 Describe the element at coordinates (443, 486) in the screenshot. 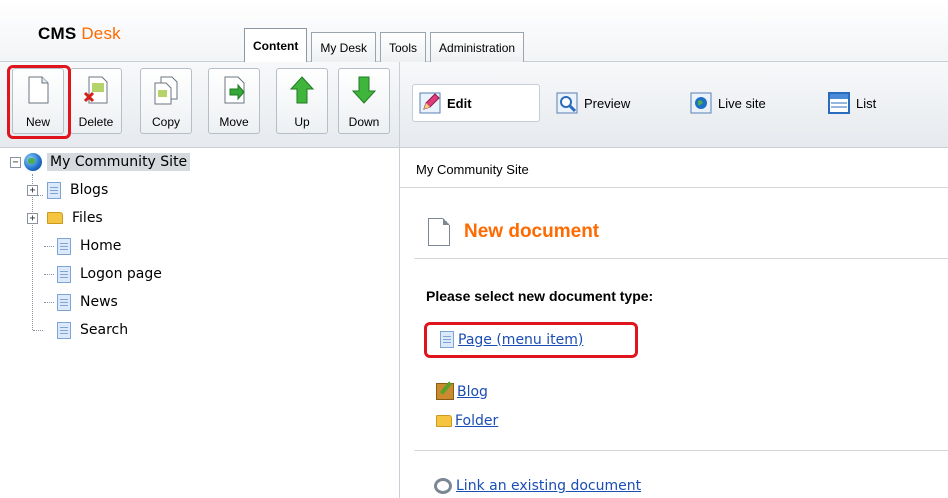

I see `link-icon` at that location.